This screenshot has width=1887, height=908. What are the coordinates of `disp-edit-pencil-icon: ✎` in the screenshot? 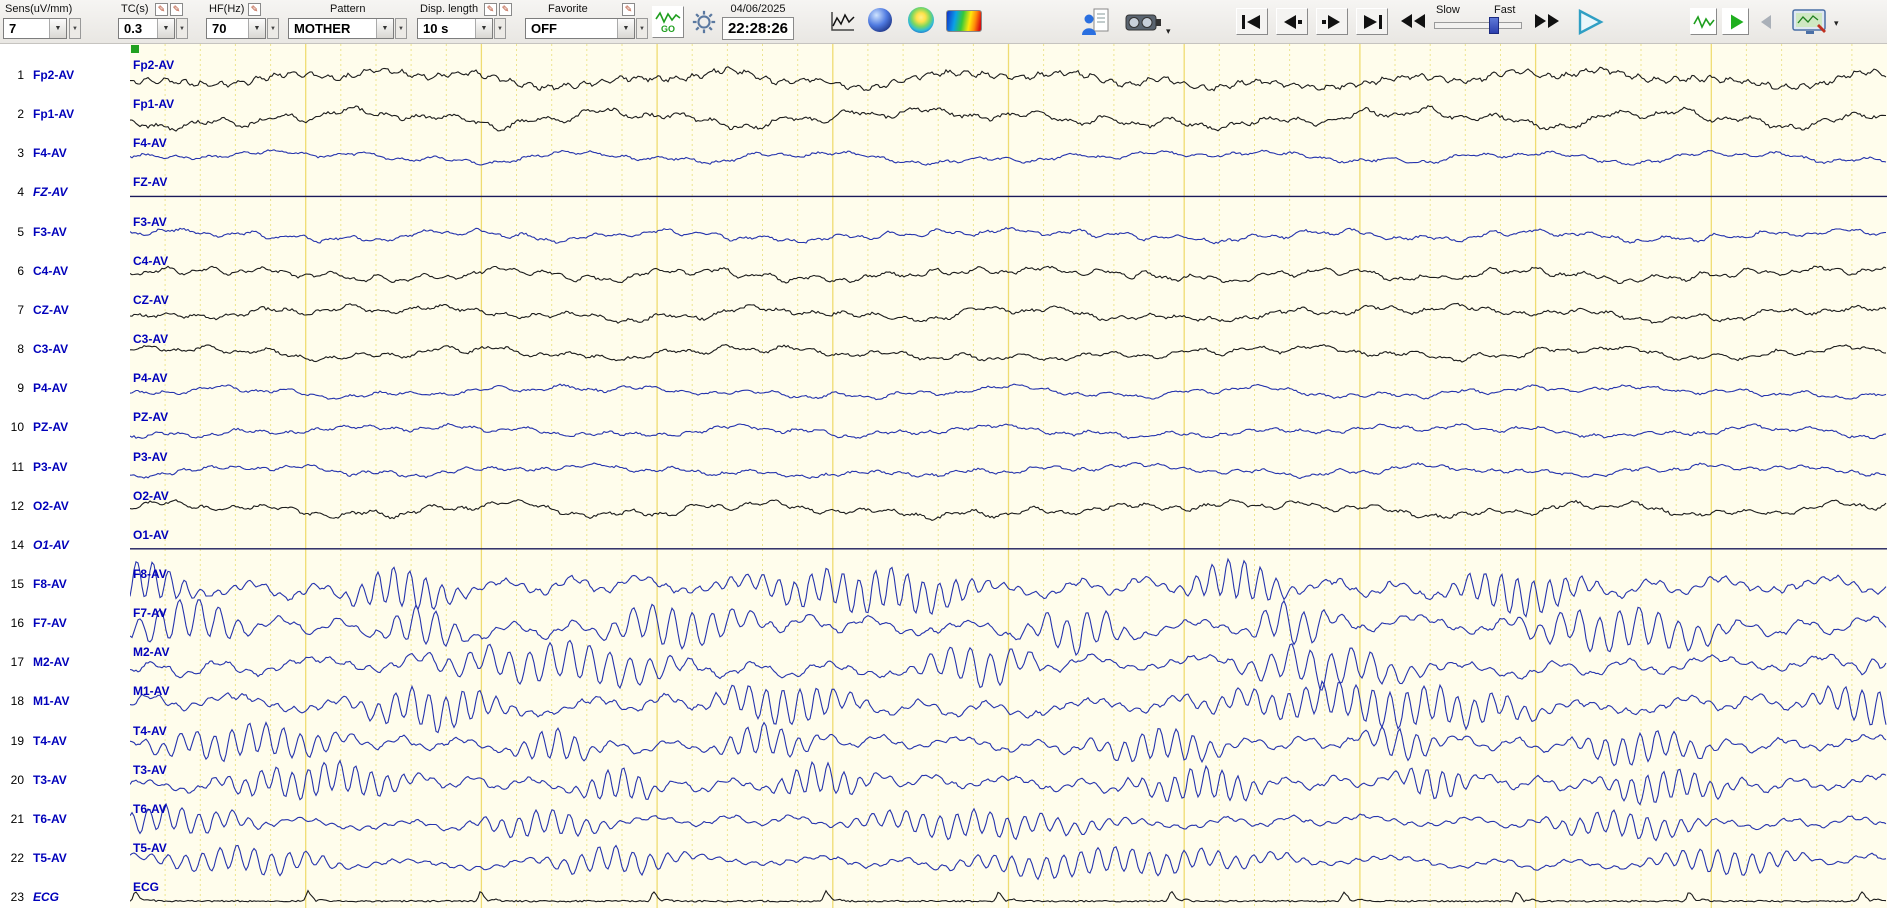 It's located at (490, 9).